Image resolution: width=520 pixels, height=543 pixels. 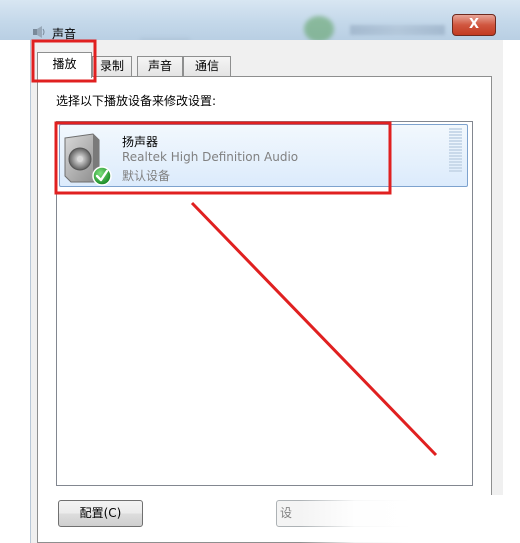 I want to click on volume-level-meter, so click(x=455, y=150).